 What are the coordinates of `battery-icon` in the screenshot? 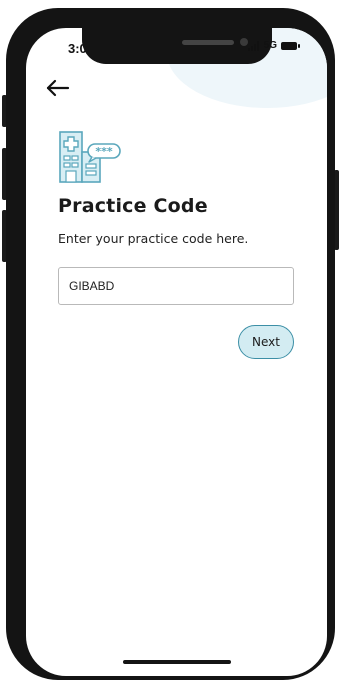 It's located at (290, 45).